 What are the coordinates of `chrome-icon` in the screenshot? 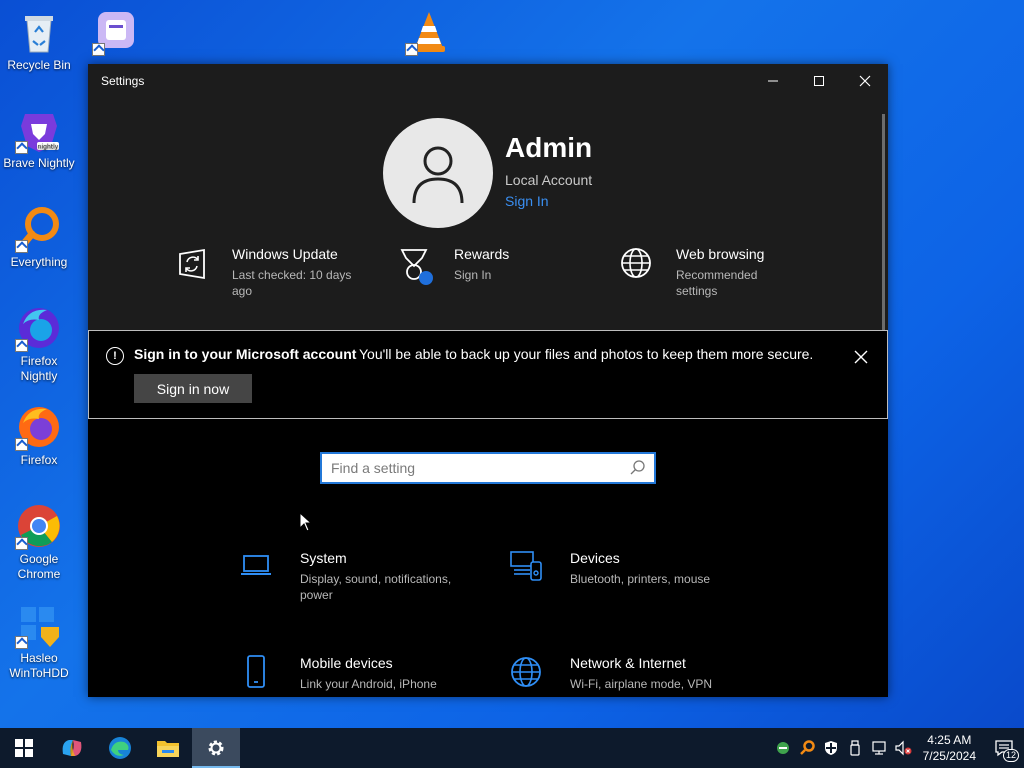 It's located at (39, 526).